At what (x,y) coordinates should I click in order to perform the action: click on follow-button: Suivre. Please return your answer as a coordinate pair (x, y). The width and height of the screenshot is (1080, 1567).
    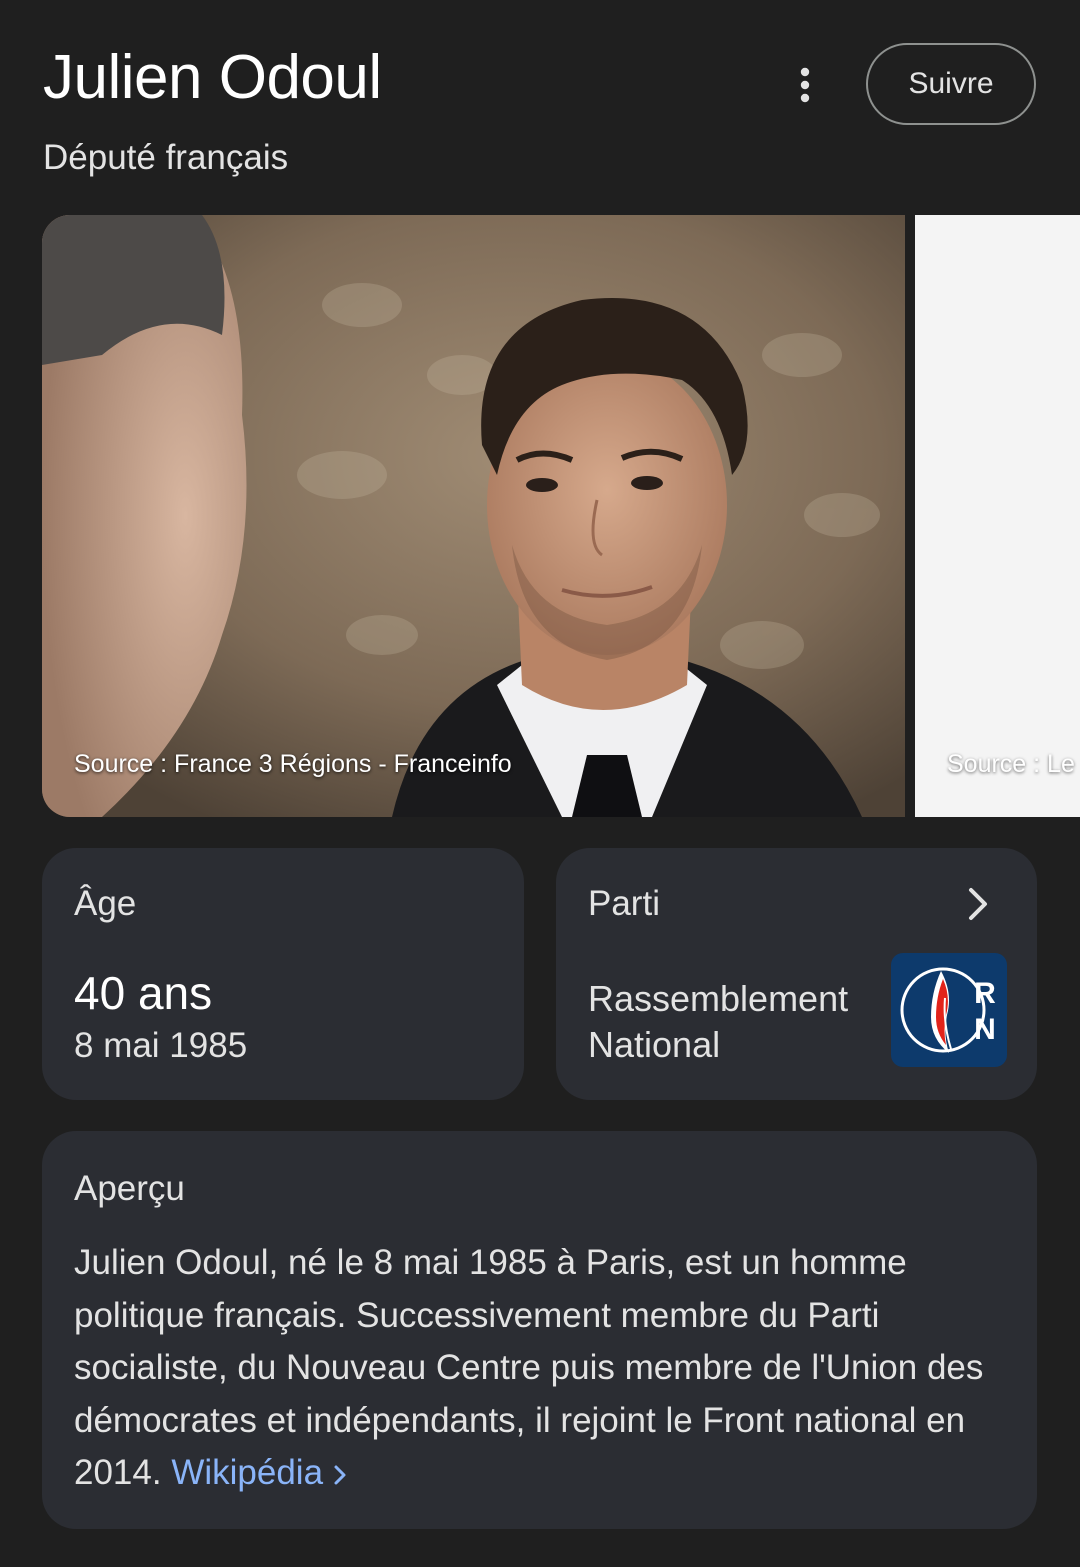
    Looking at the image, I should click on (951, 84).